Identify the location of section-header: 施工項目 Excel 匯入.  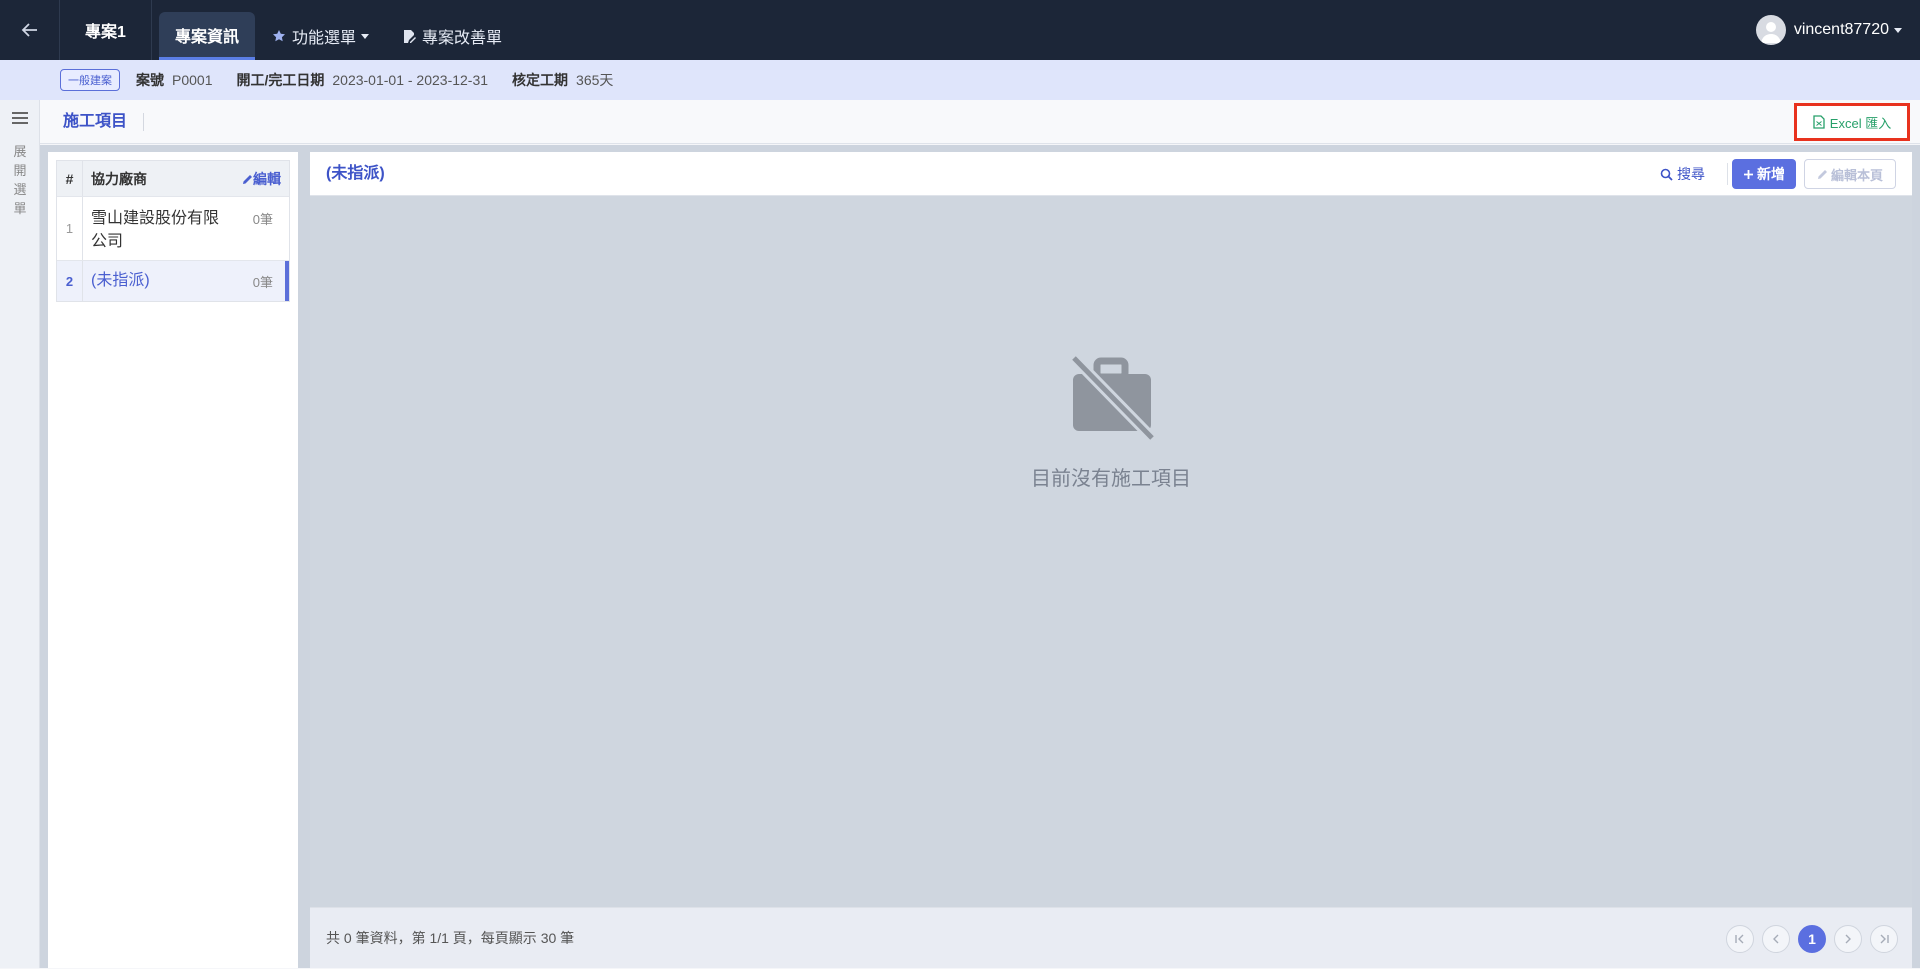
(980, 122).